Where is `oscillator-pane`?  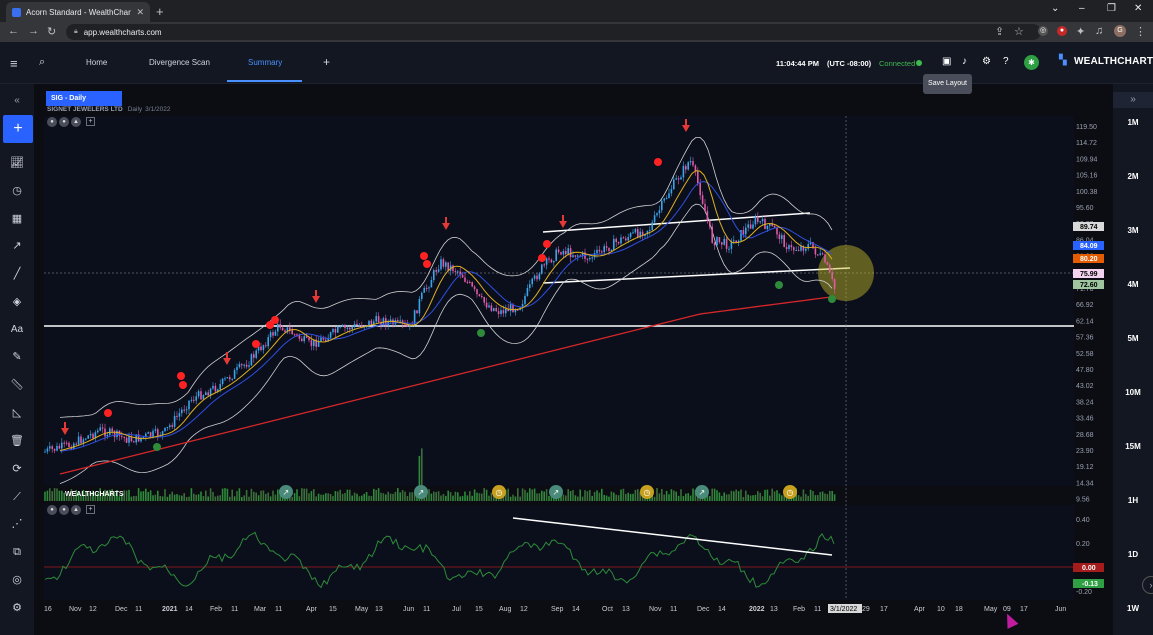
oscillator-pane is located at coordinates (559, 552).